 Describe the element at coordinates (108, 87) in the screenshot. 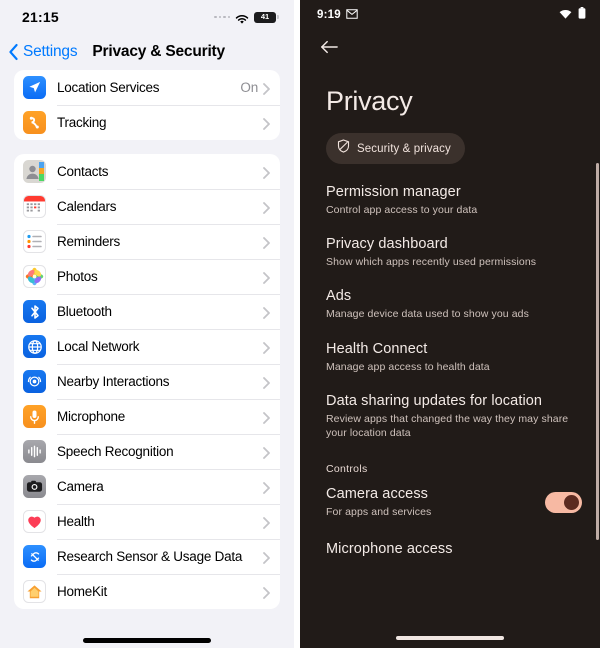

I see `list-item-label: Location Services` at that location.